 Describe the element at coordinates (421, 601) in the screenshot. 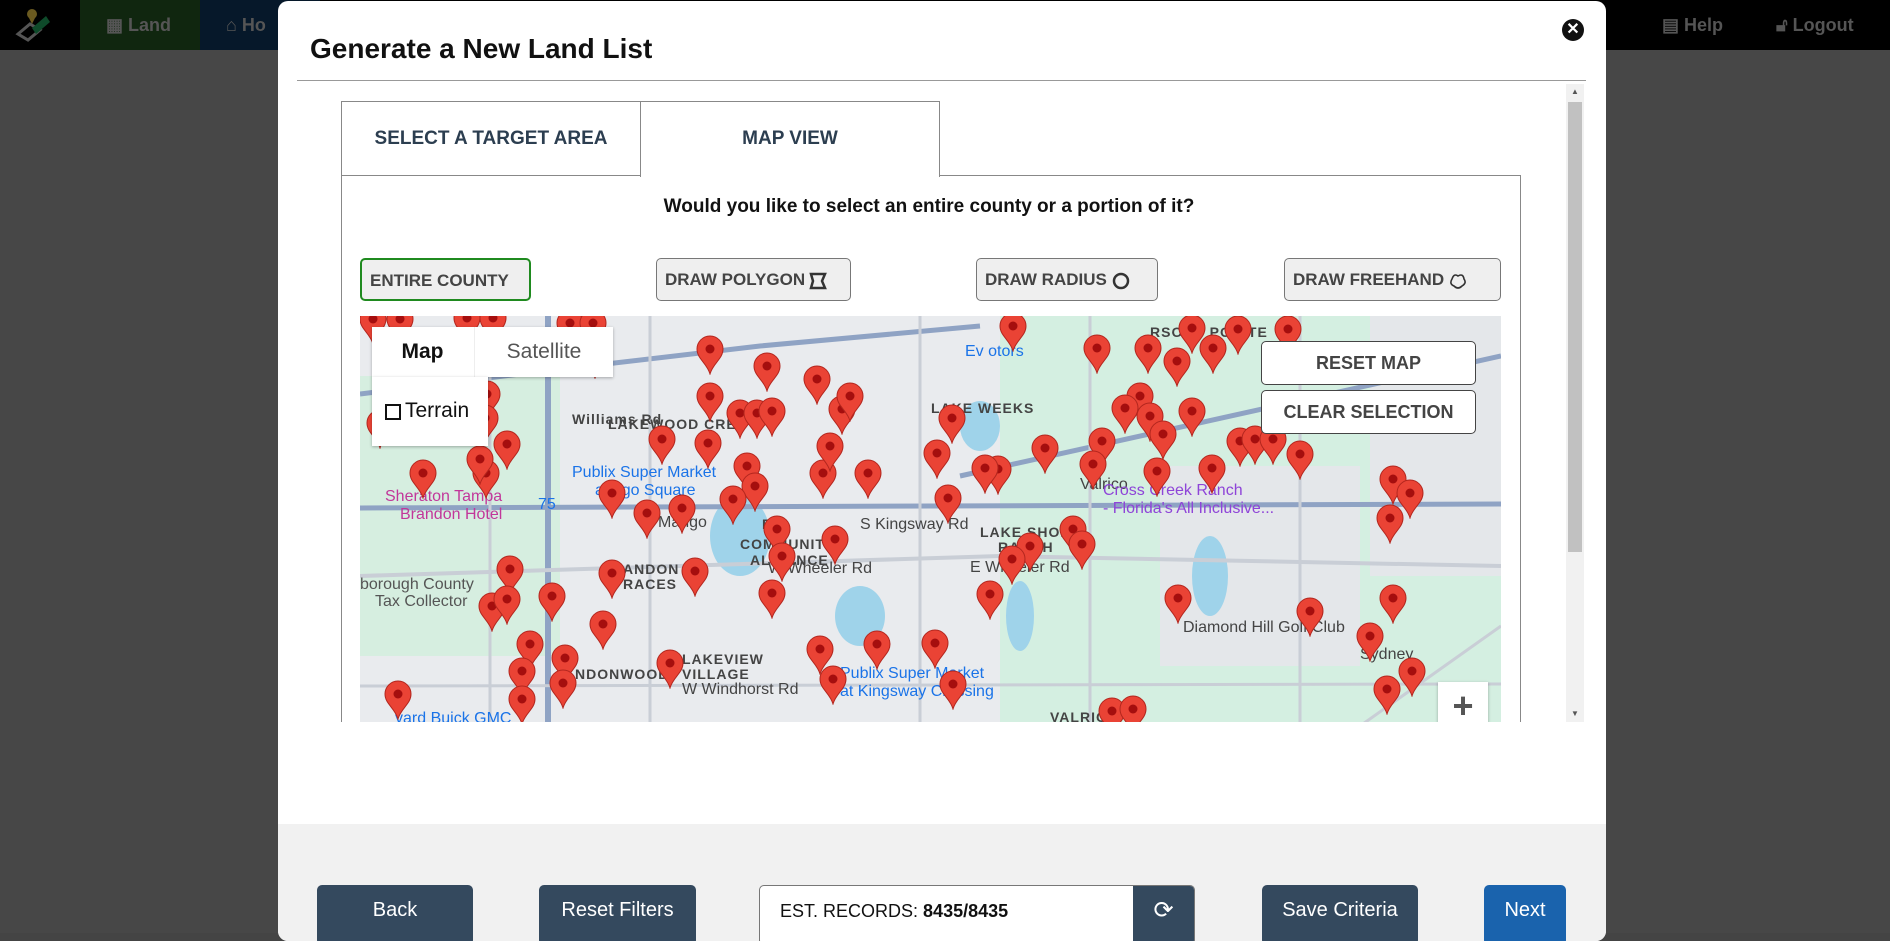

I see `map-label: Tax Collector` at that location.